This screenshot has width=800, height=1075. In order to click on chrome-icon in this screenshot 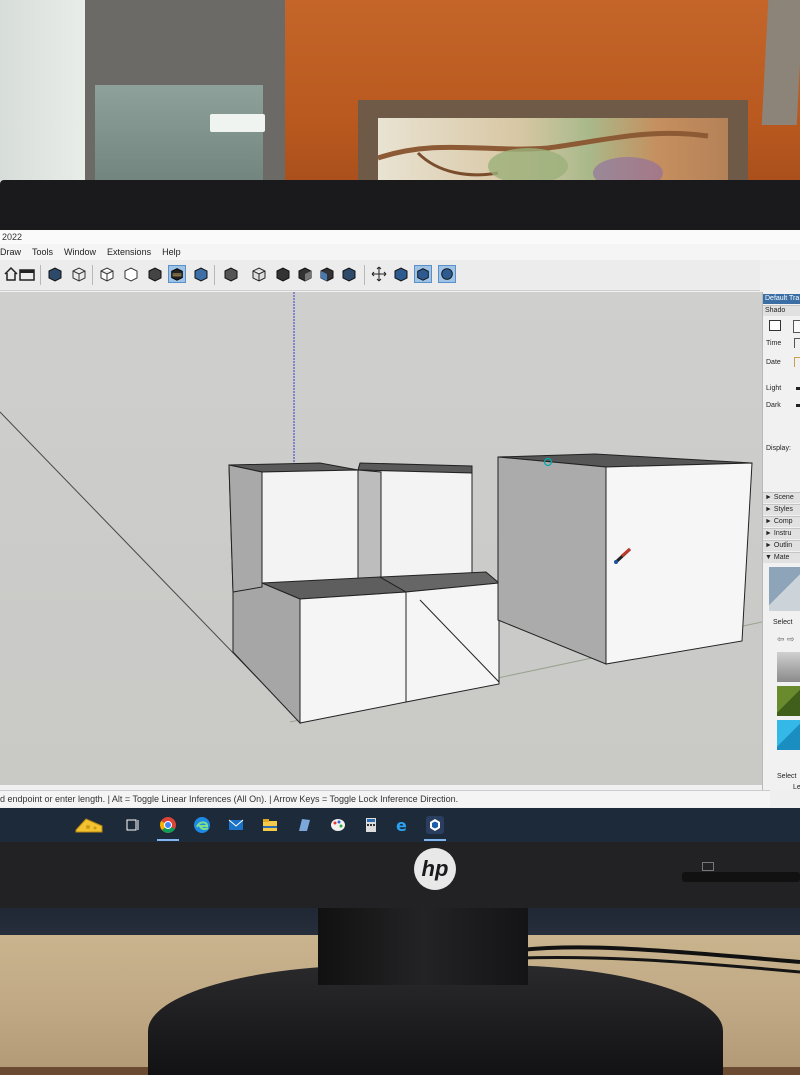, I will do `click(168, 825)`.